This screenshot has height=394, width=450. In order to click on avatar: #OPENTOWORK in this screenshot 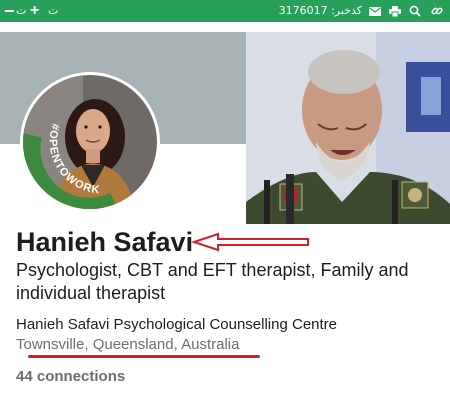, I will do `click(90, 142)`.